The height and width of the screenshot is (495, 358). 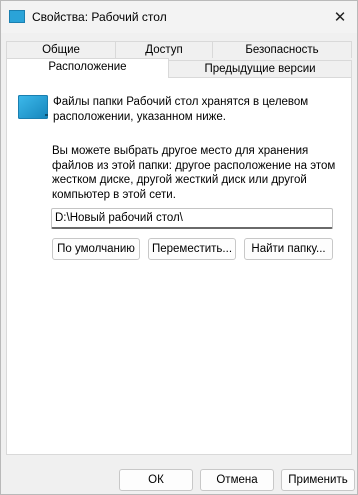 I want to click on title-bar: Свойства: Рабочий стол ✕, so click(x=179, y=17).